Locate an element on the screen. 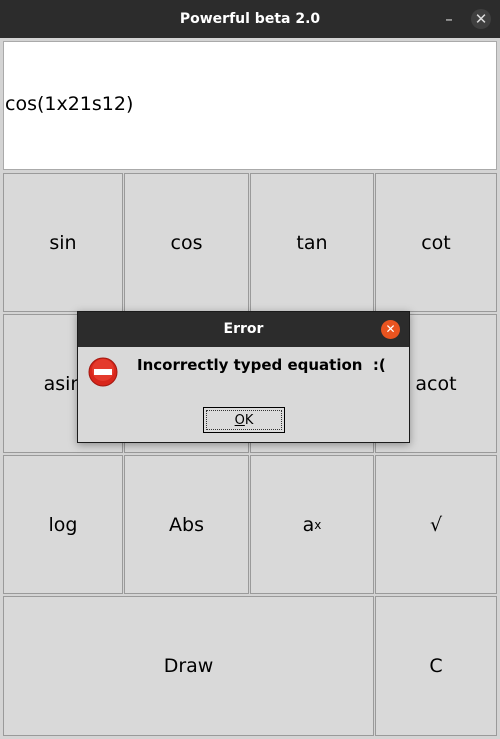  window-title: Powerful beta 2.0 is located at coordinates (250, 19).